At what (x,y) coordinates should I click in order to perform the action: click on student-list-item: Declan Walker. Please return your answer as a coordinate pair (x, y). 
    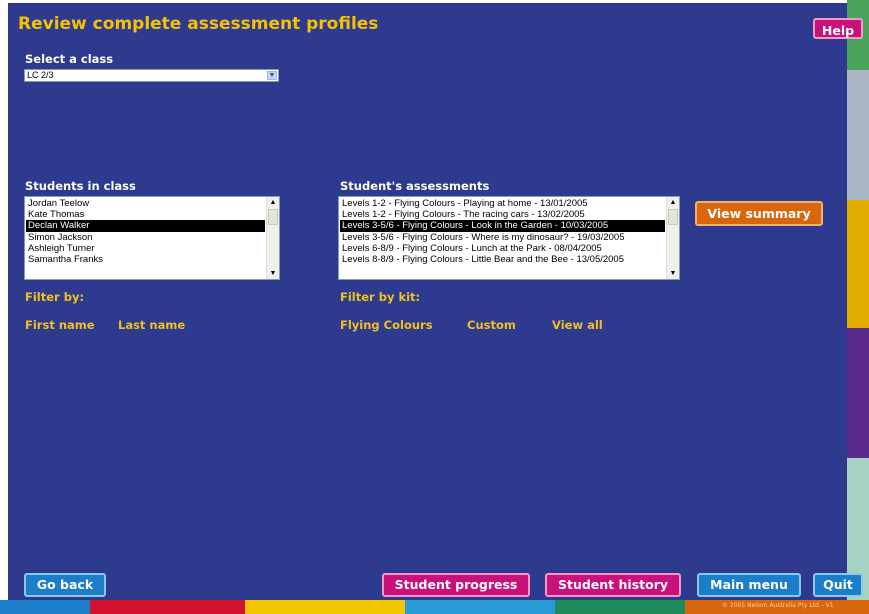
    Looking at the image, I should click on (145, 226).